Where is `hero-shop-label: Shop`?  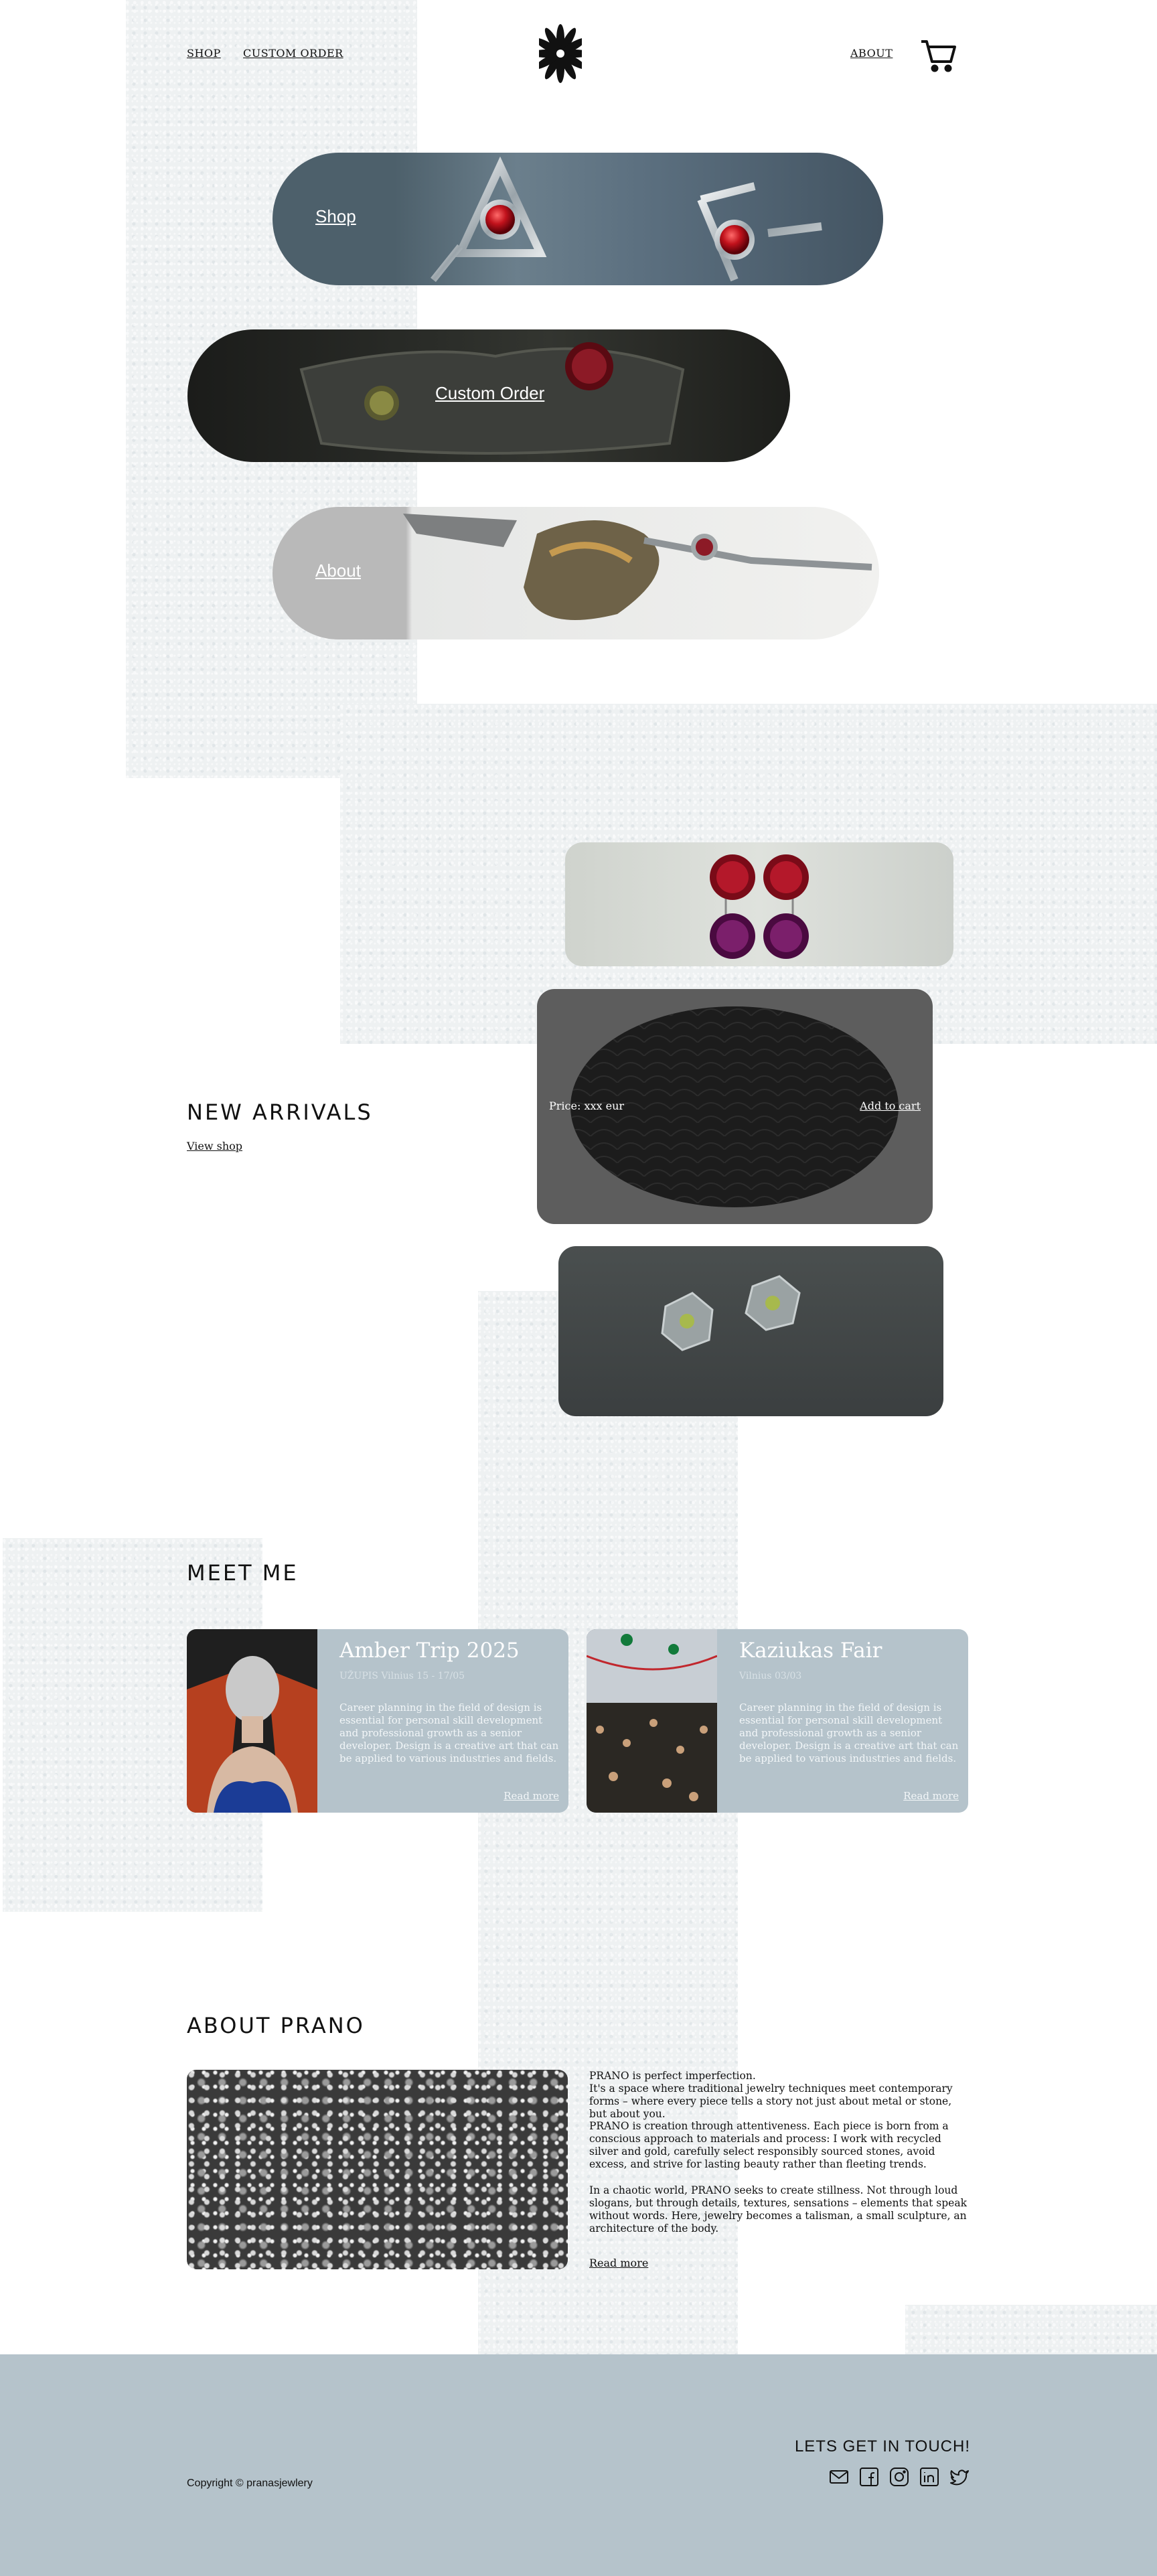
hero-shop-label: Shop is located at coordinates (335, 216).